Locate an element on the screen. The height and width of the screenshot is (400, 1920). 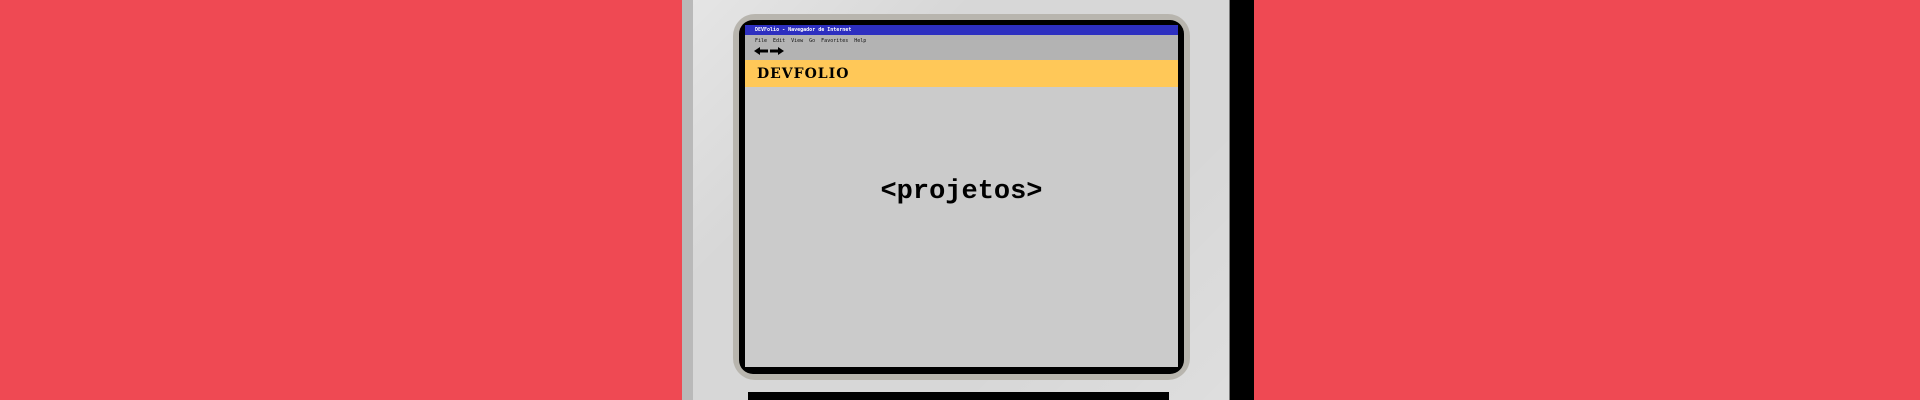
site-header: DEVFOLIO is located at coordinates (961, 73).